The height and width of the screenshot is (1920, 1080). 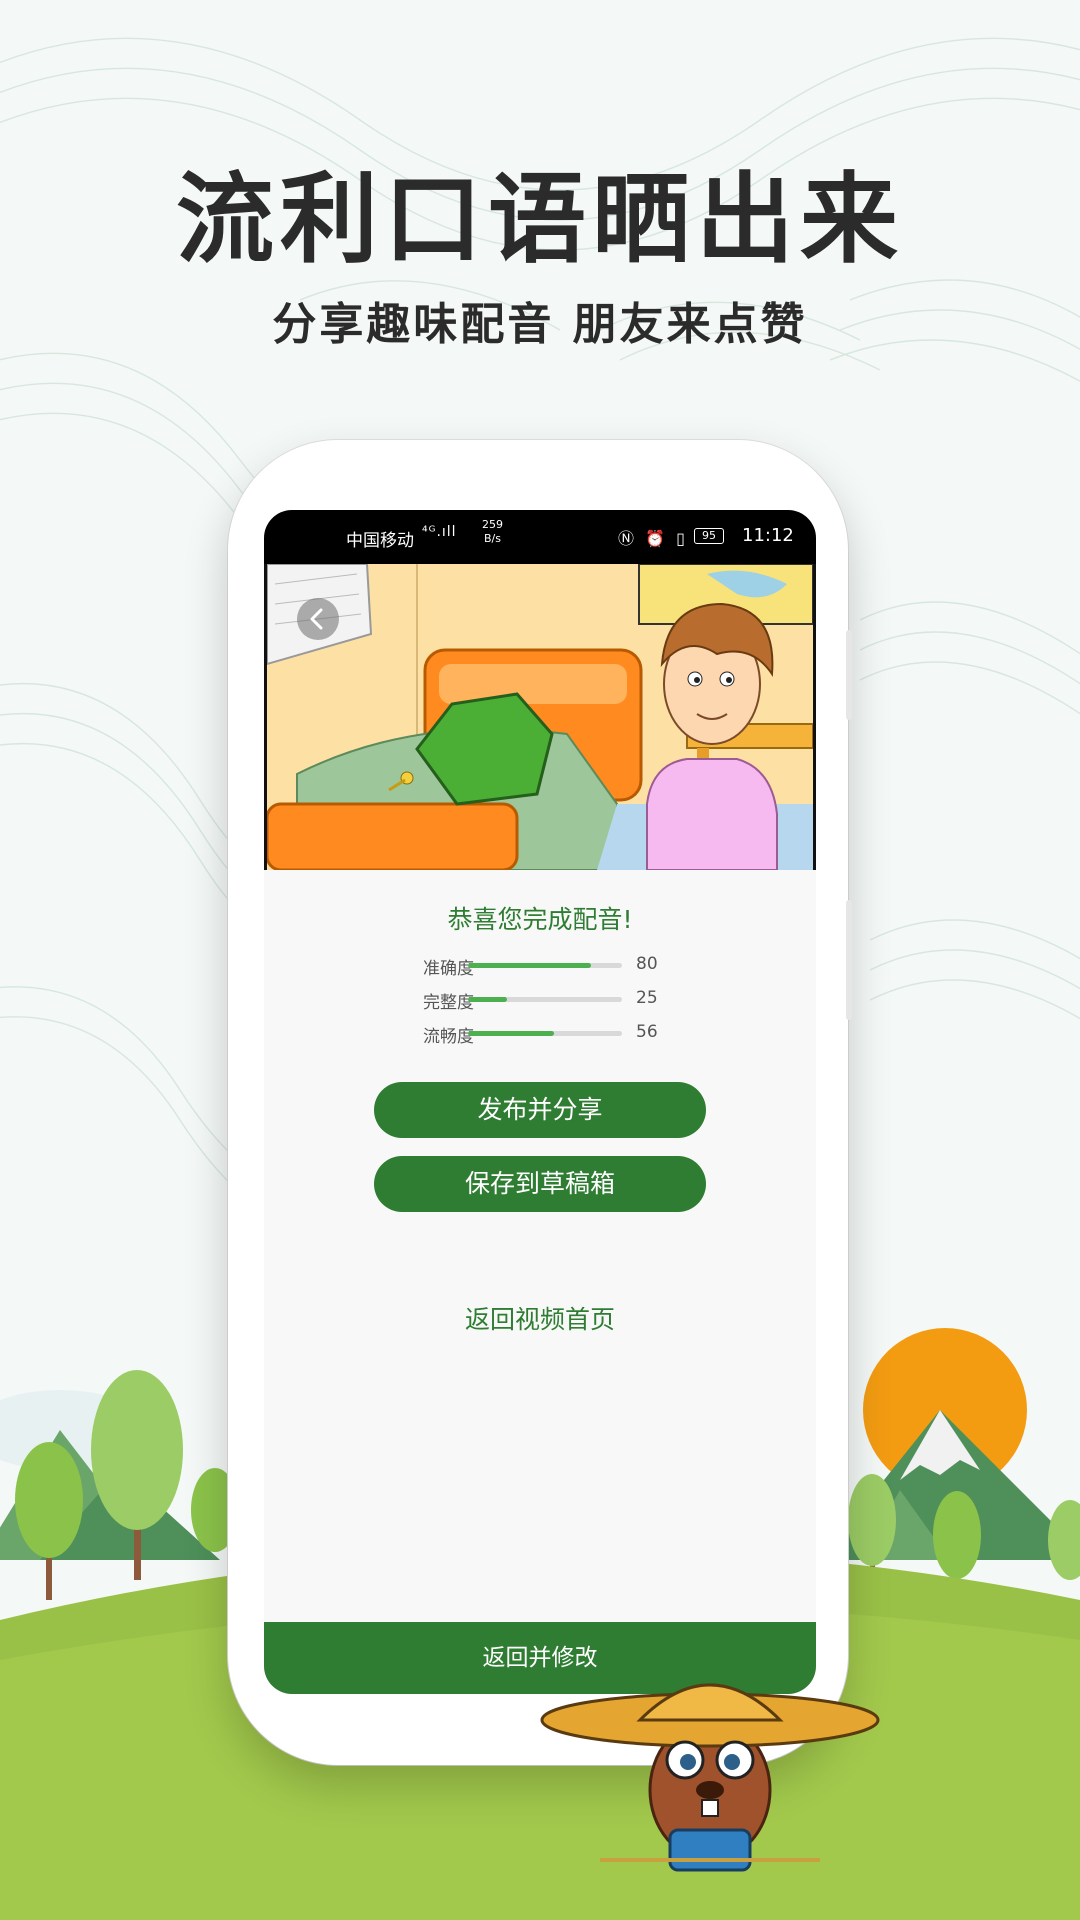 I want to click on chevron-left-icon, so click(x=316, y=619).